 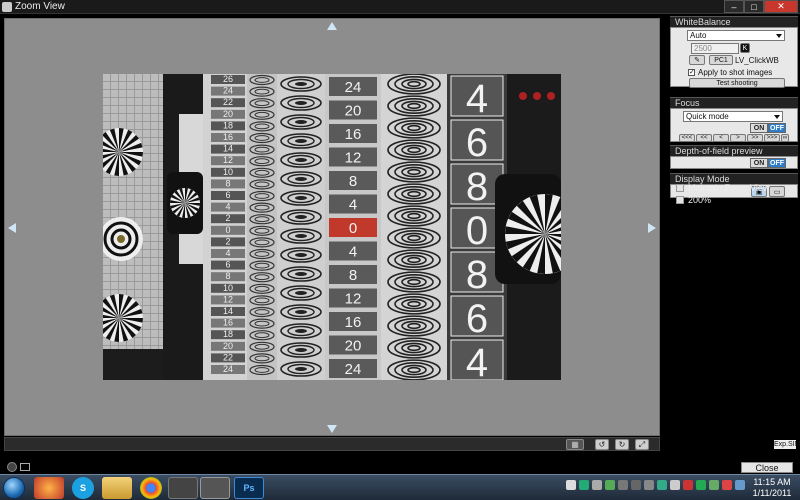 I want to click on tray-flag-icon, so click(x=675, y=485).